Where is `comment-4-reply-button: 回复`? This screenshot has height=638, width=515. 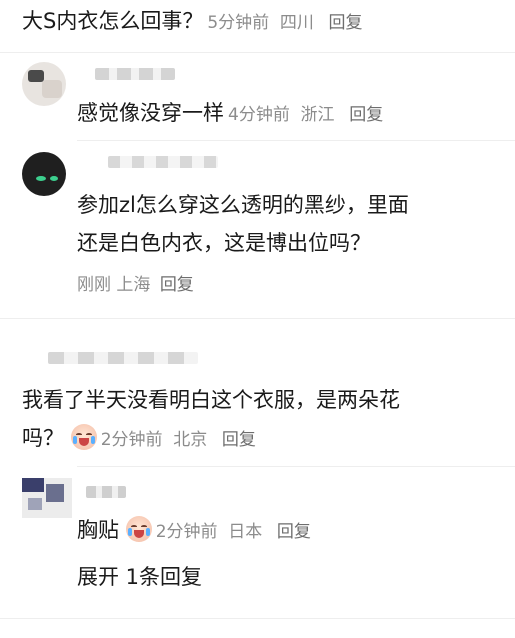 comment-4-reply-button: 回复 is located at coordinates (239, 440).